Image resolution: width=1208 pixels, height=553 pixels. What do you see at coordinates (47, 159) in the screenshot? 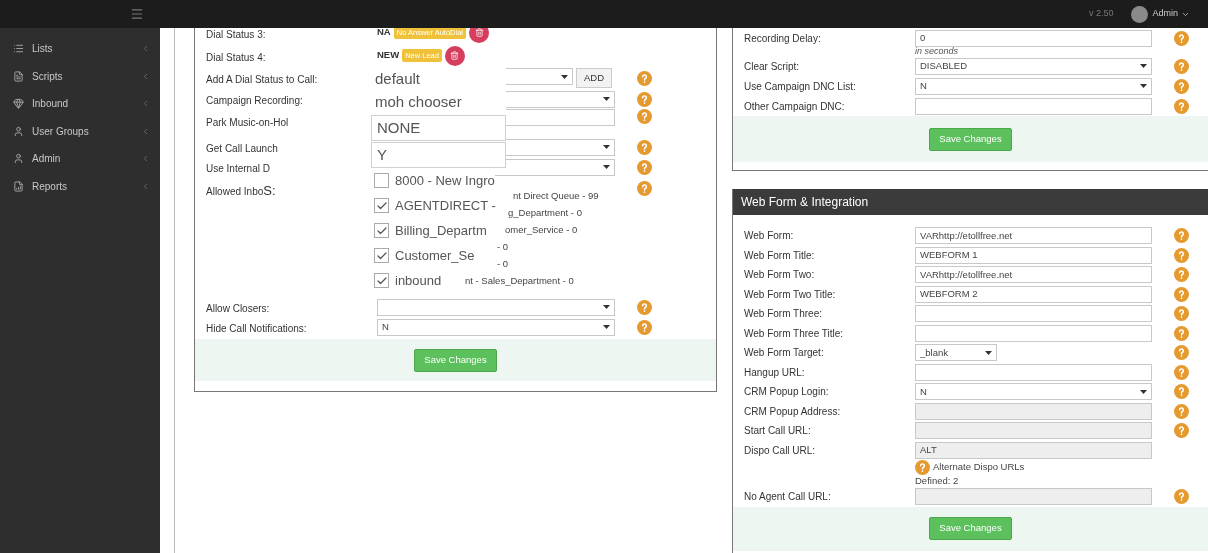
I see `sidebar-label: Admin` at bounding box center [47, 159].